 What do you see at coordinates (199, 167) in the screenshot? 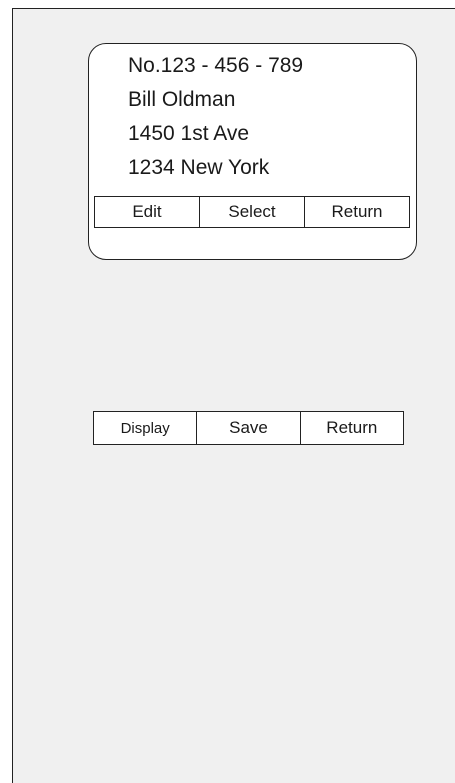
I see `contact-city: 1234 New York` at bounding box center [199, 167].